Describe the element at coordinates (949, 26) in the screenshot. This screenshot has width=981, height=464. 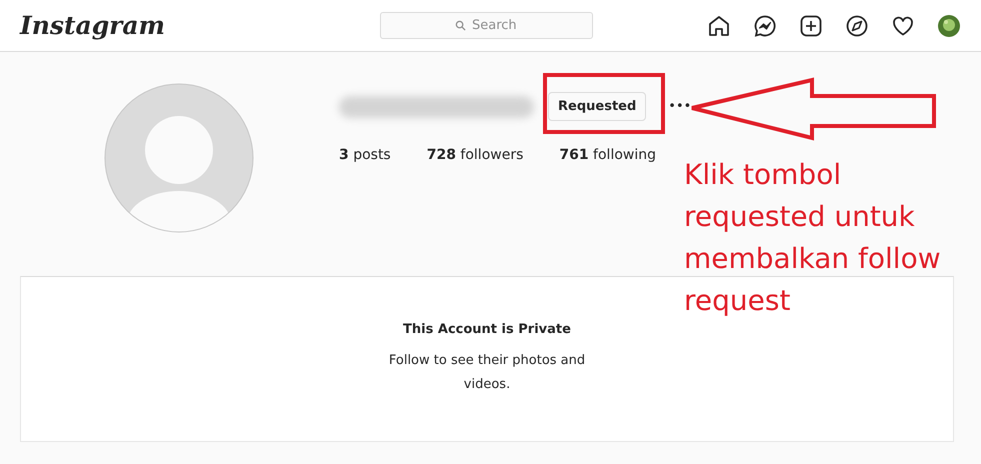
I see `avatar-icon` at that location.